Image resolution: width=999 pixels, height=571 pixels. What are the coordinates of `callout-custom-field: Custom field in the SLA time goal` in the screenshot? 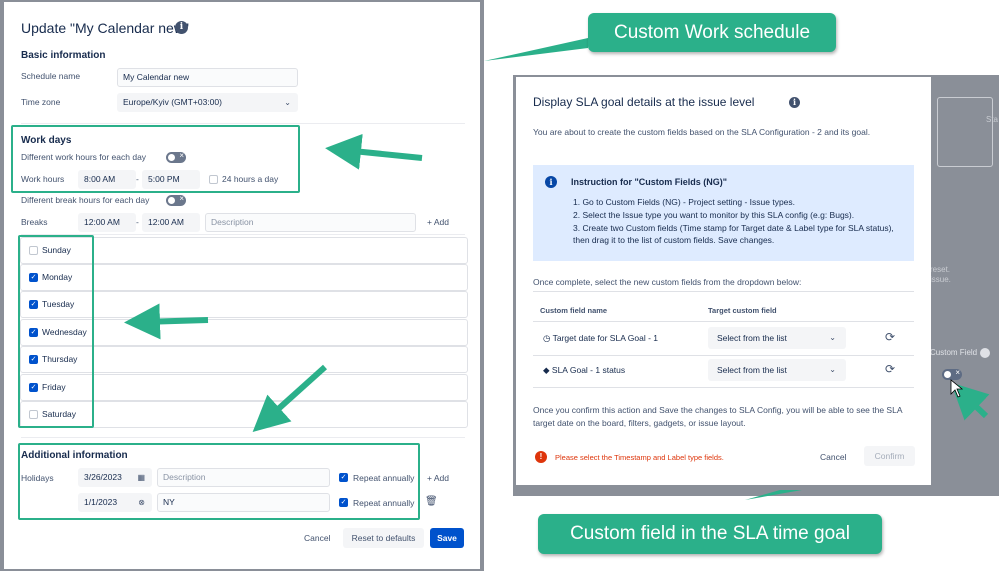 It's located at (710, 534).